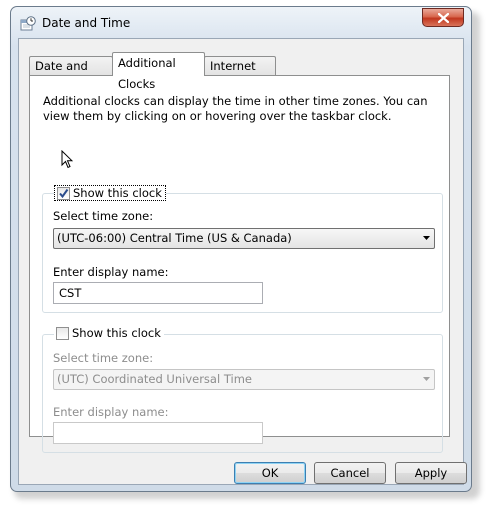  Describe the element at coordinates (158, 71) in the screenshot. I see `tab-additional-clocks: Additional Clocks` at that location.